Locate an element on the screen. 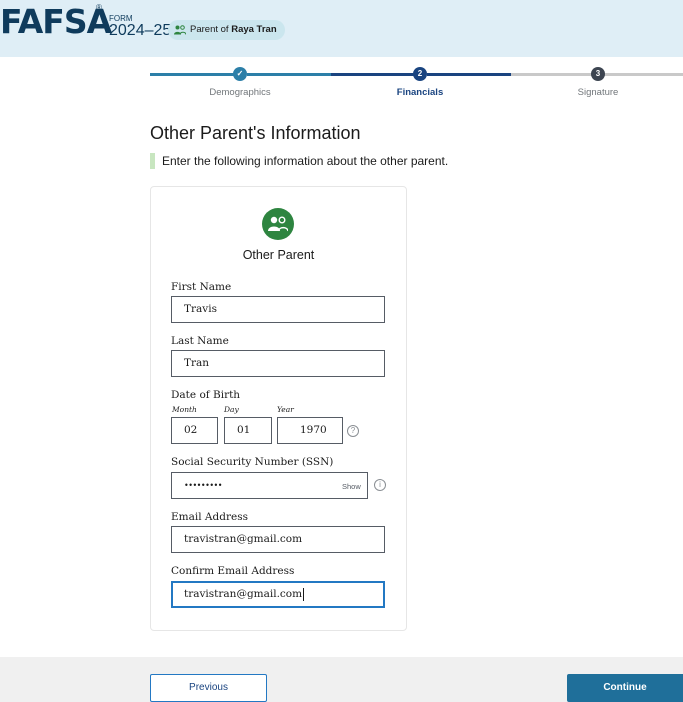  dob-year-value: 1970 is located at coordinates (313, 430).